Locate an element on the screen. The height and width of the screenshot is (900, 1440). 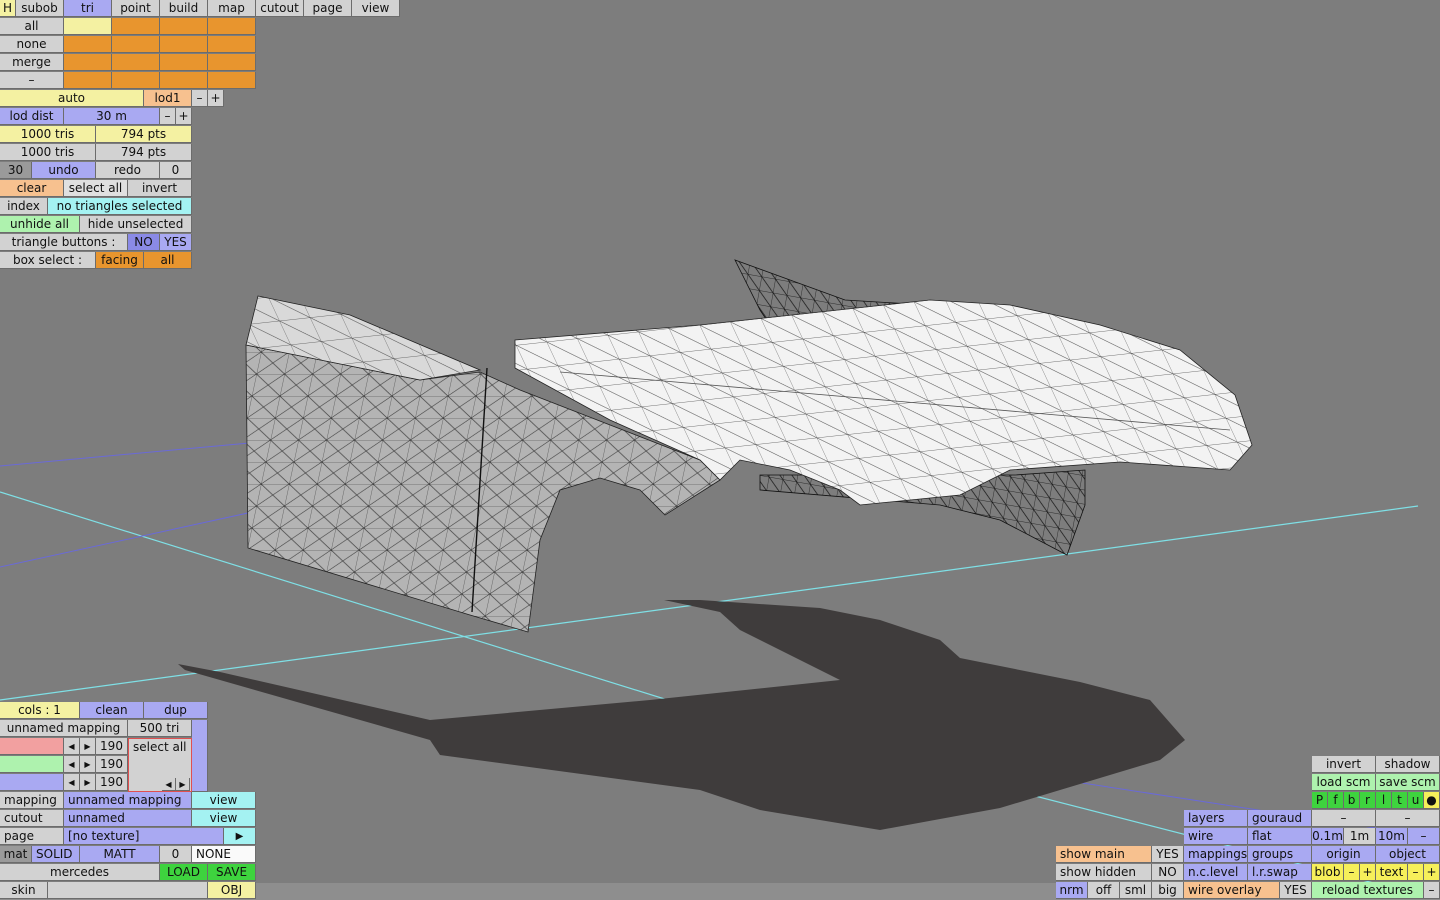
lod-level-button: lod1 is located at coordinates (168, 98).